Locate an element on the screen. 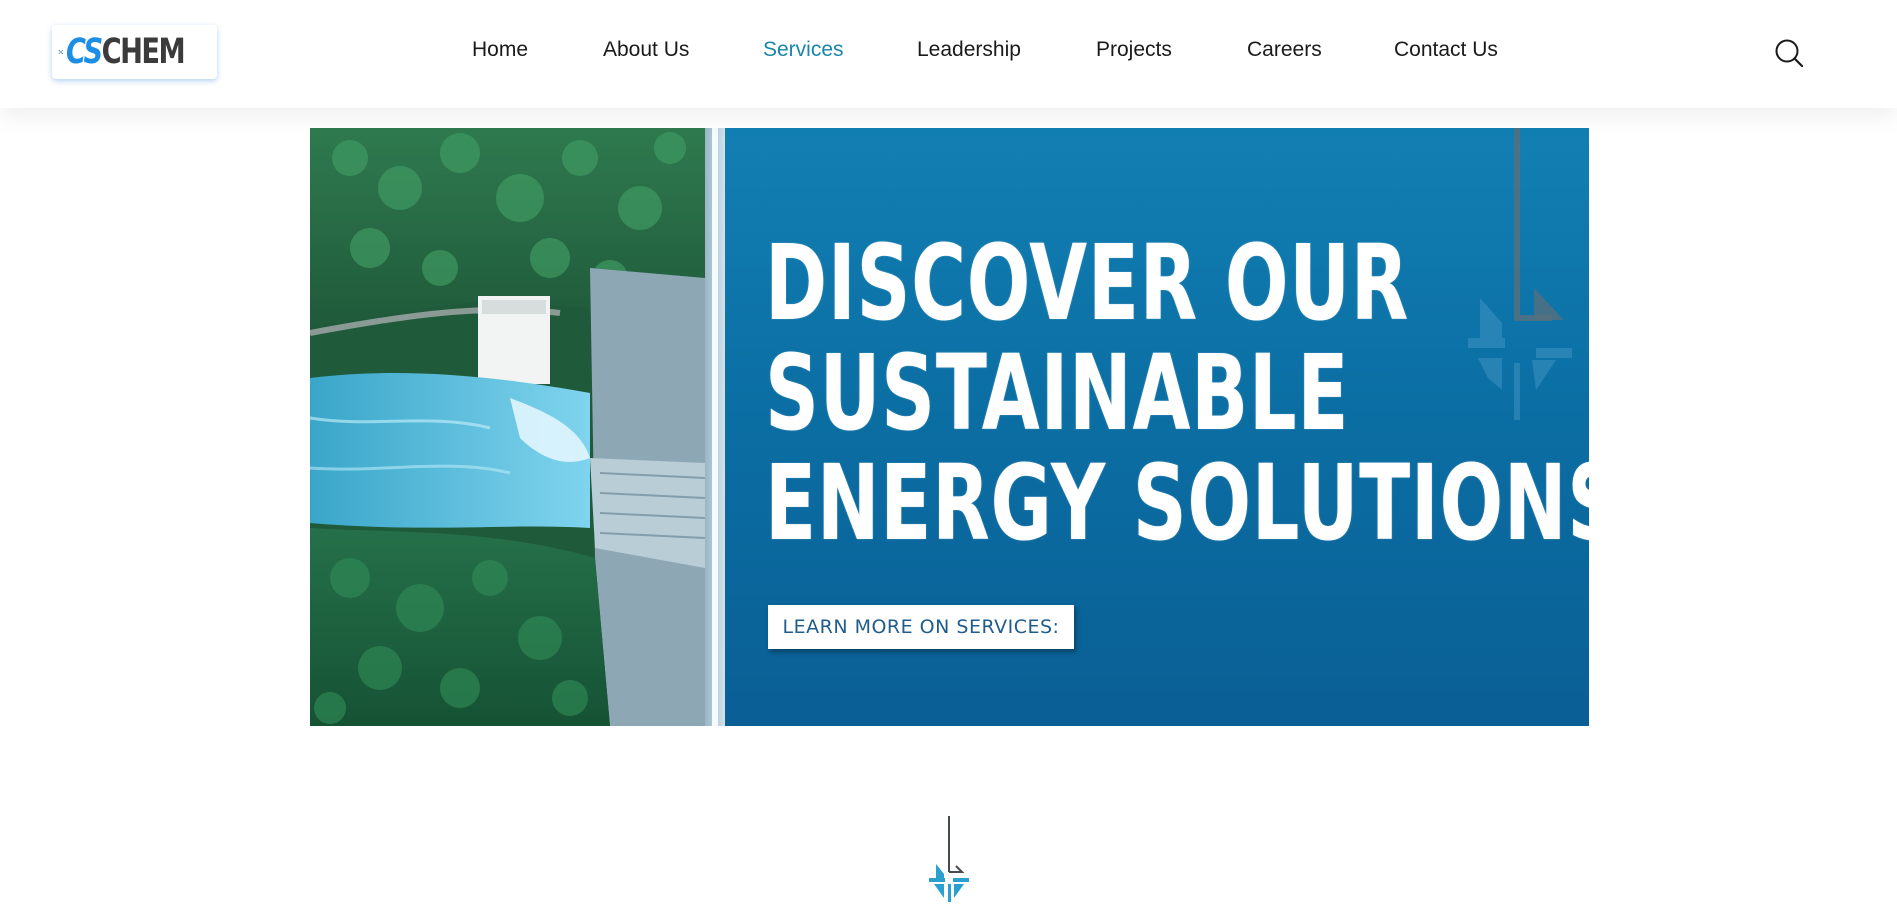  cschem-emblem-icon is located at coordinates (949, 859).